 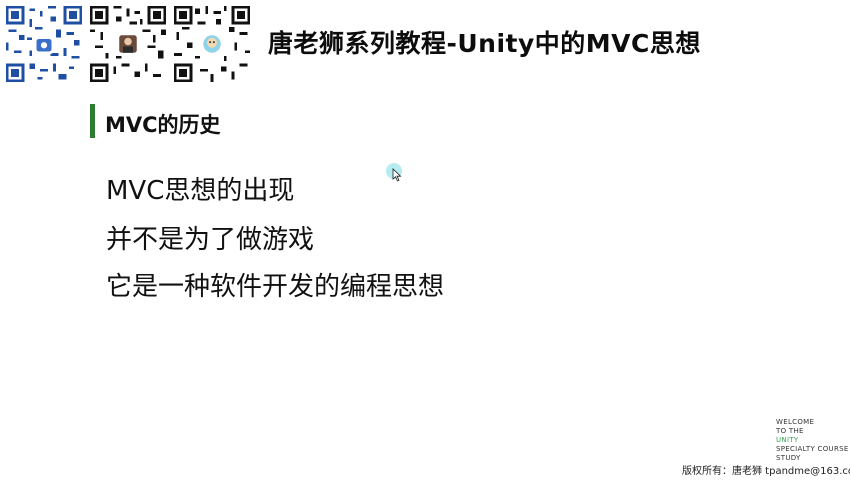 I want to click on brand-line: WELCOME, so click(x=795, y=422).